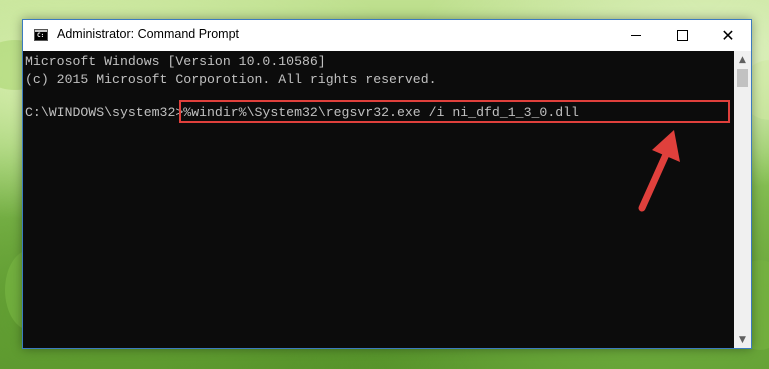 The width and height of the screenshot is (769, 369). I want to click on maximize-button, so click(682, 35).